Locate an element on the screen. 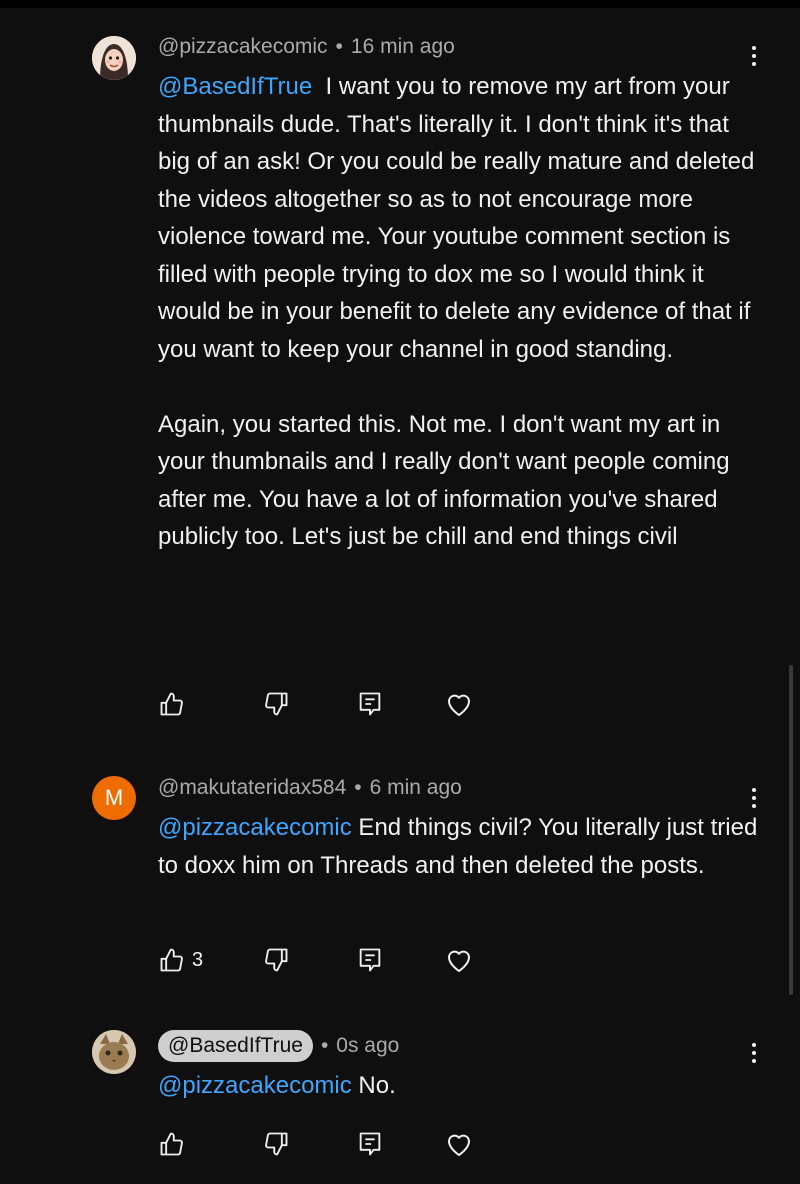 The width and height of the screenshot is (800, 1184). scrollbar is located at coordinates (791, 830).